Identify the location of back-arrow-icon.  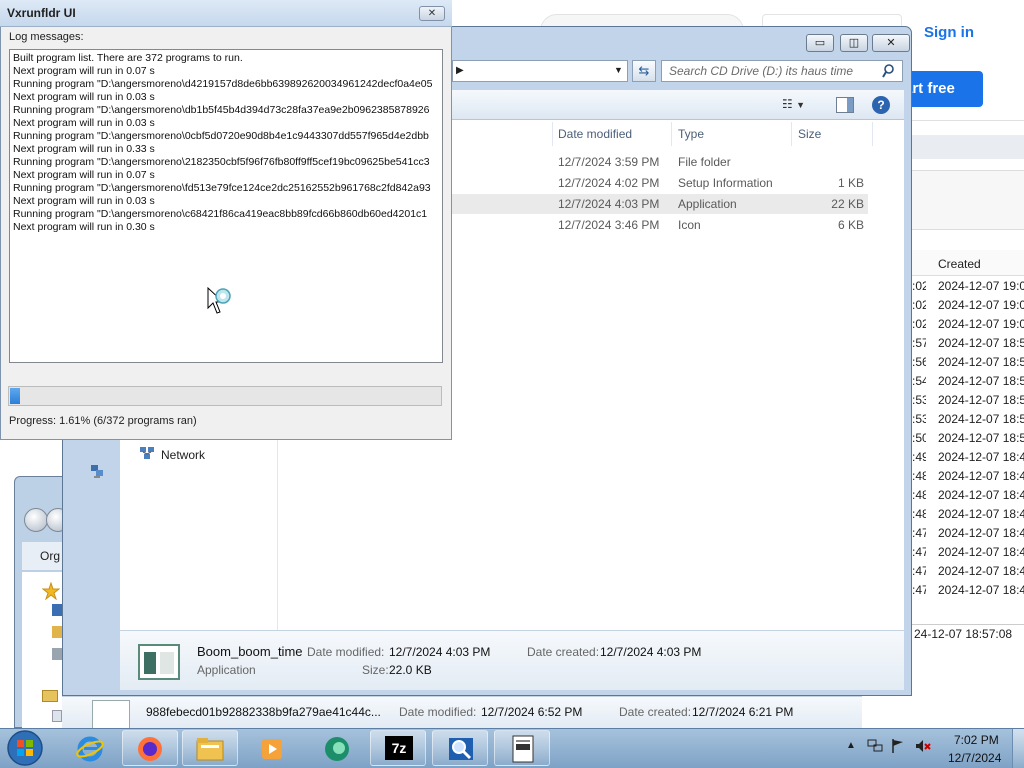
(36, 520).